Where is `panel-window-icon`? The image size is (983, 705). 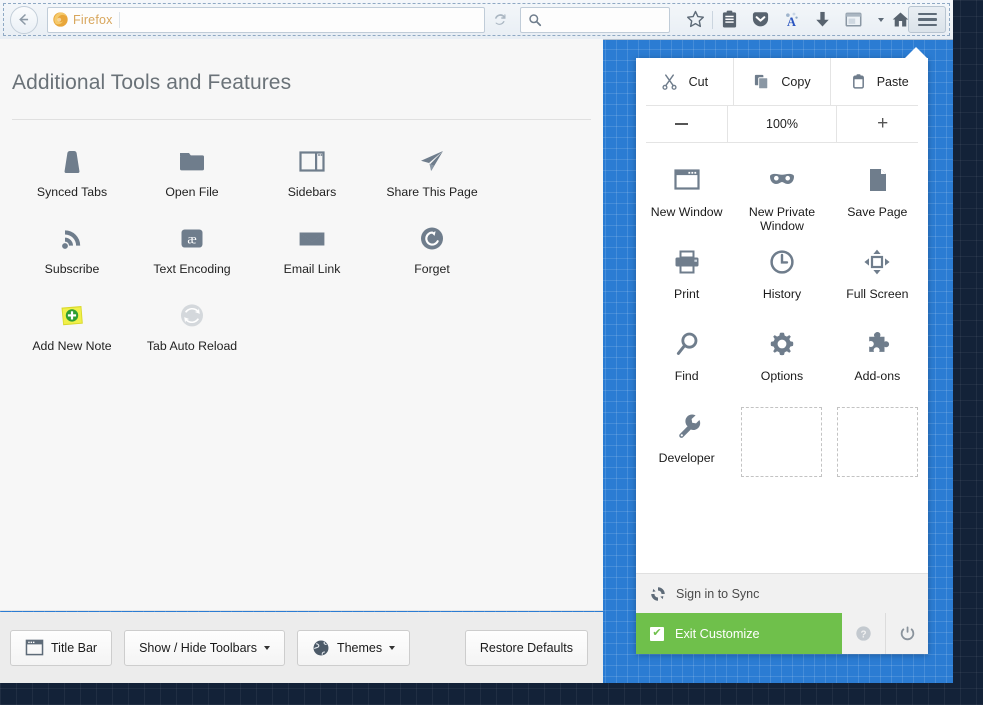
panel-window-icon is located at coordinates (853, 19).